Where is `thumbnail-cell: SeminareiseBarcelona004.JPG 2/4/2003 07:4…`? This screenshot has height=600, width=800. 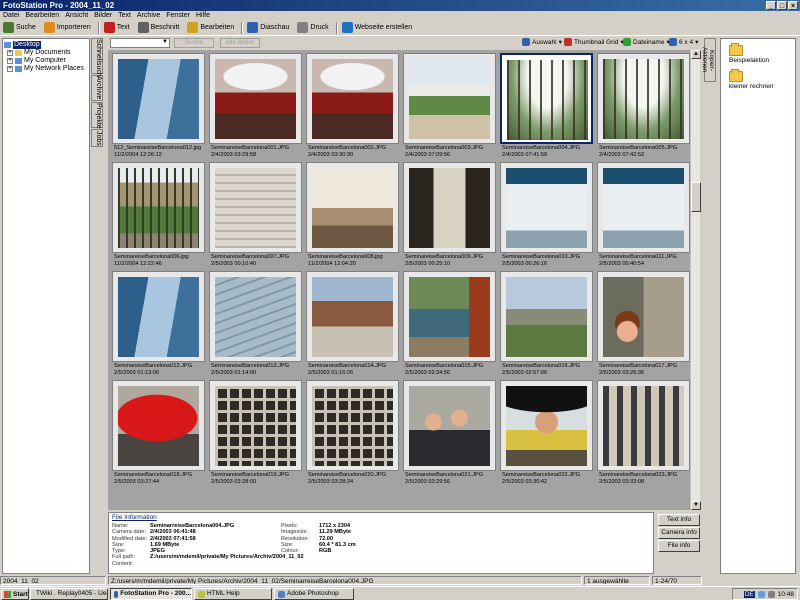 thumbnail-cell: SeminareiseBarcelona004.JPG 2/4/2003 07:4… is located at coordinates (546, 106).